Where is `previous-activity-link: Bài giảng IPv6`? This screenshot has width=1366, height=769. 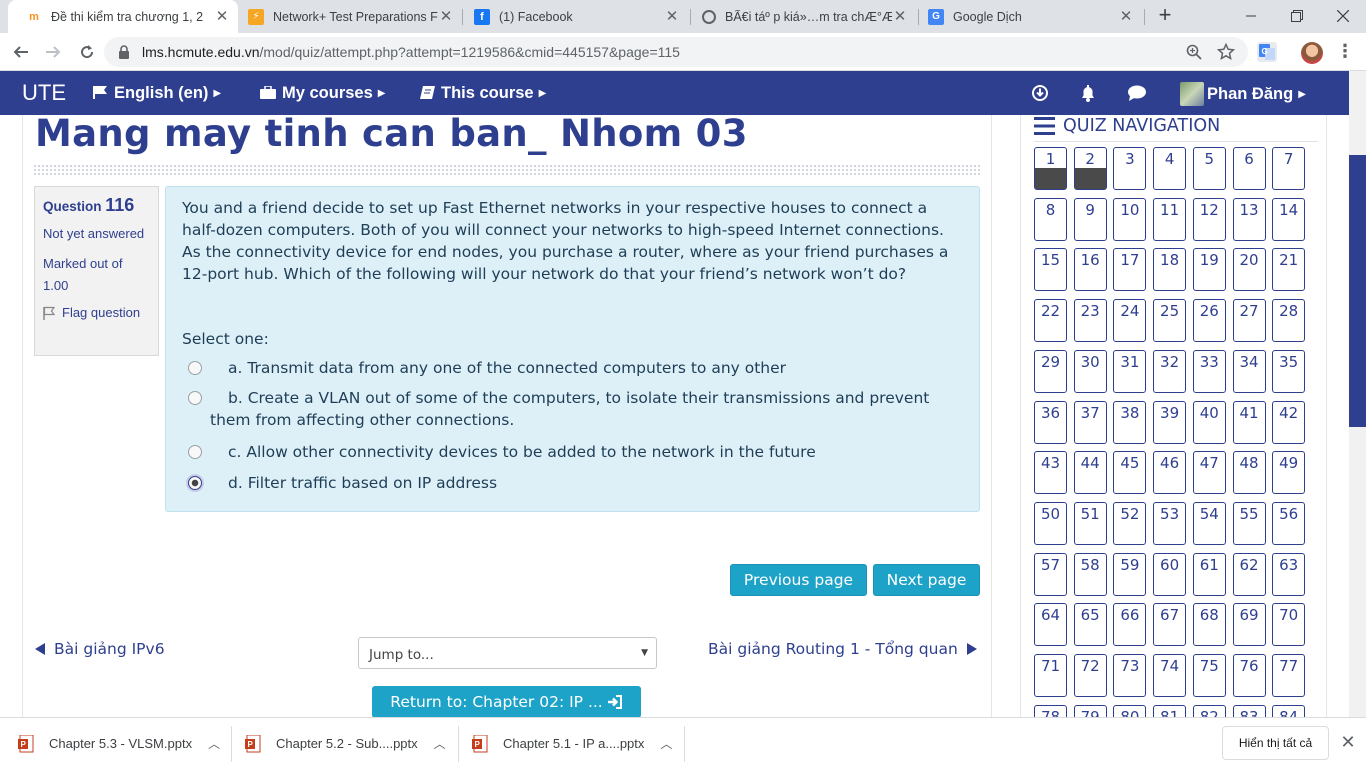
previous-activity-link: Bài giảng IPv6 is located at coordinates (100, 649).